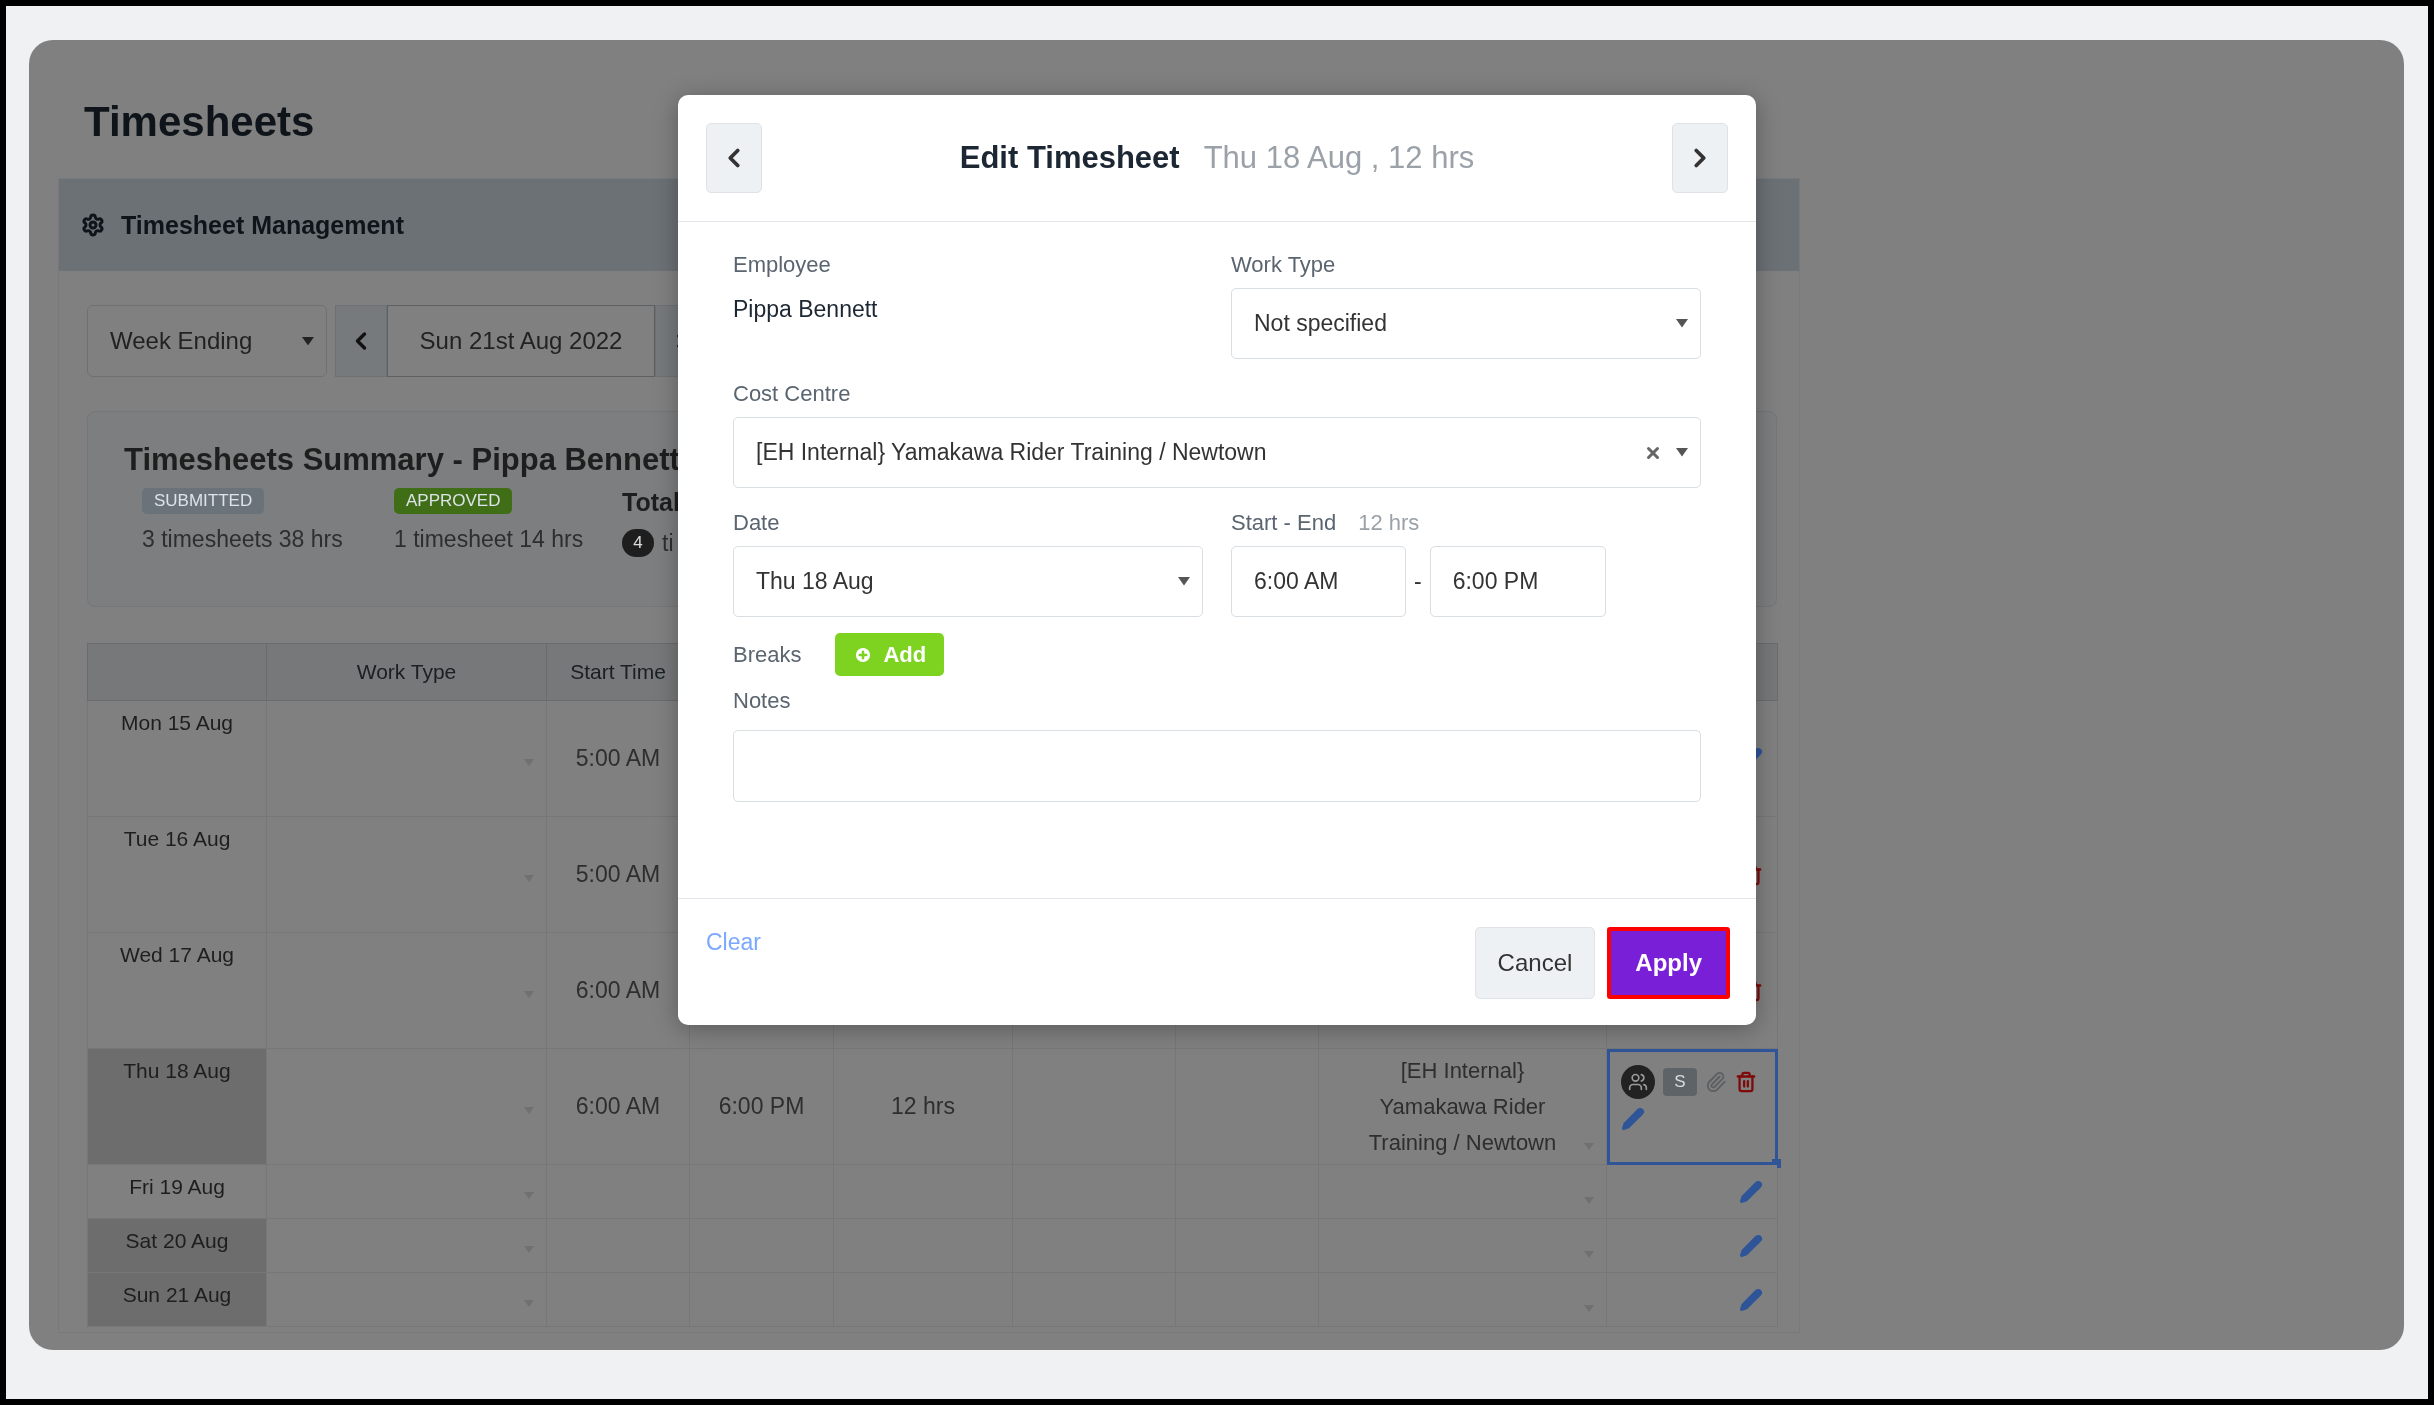  I want to click on date-cell: Thu 18 Aug, so click(177, 1106).